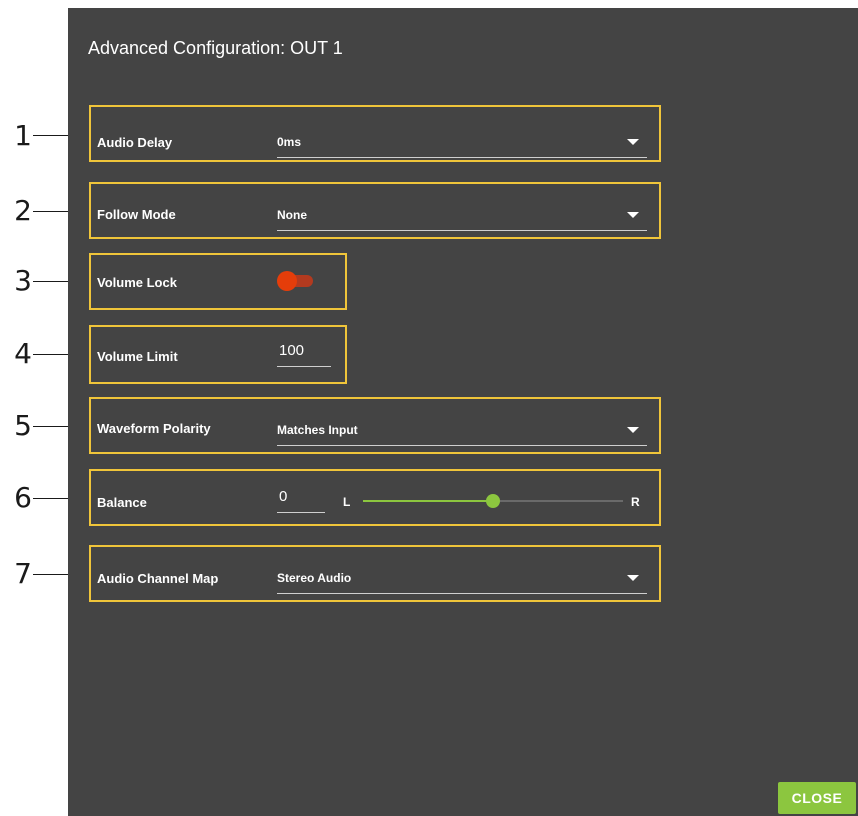  What do you see at coordinates (23, 280) in the screenshot?
I see `callout-number-3: 3` at bounding box center [23, 280].